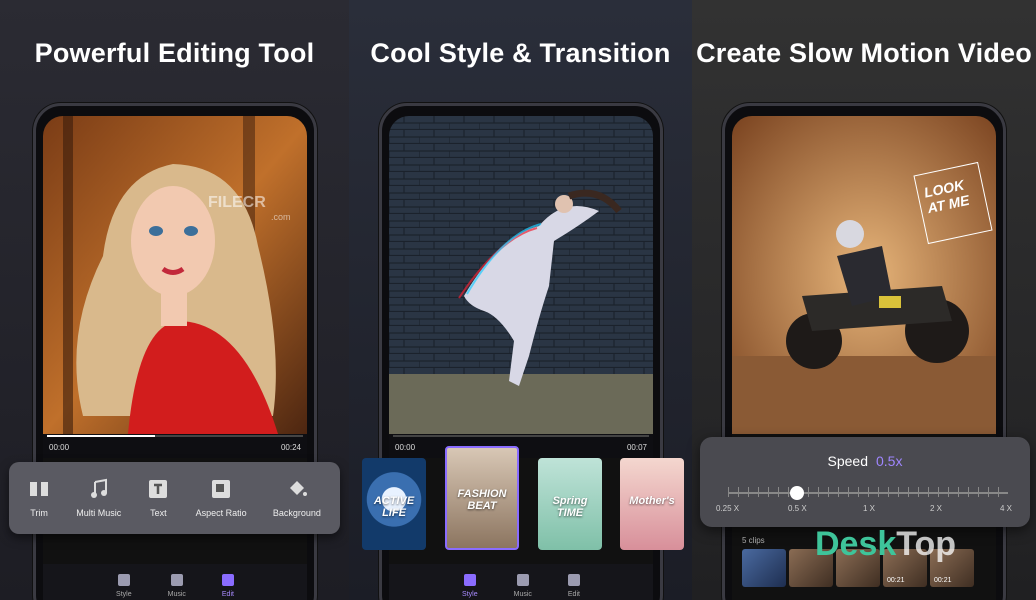  I want to click on speed-label: Speed 0.5x, so click(865, 461).